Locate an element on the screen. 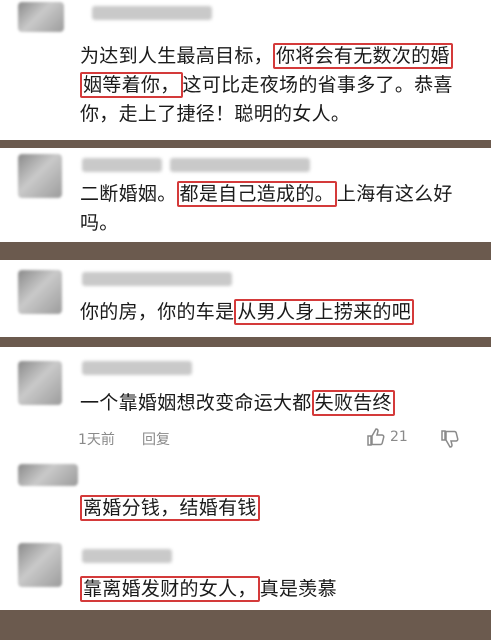  comment-text: 靠离婚发财的女人， 真是羡慕 is located at coordinates (280, 589).